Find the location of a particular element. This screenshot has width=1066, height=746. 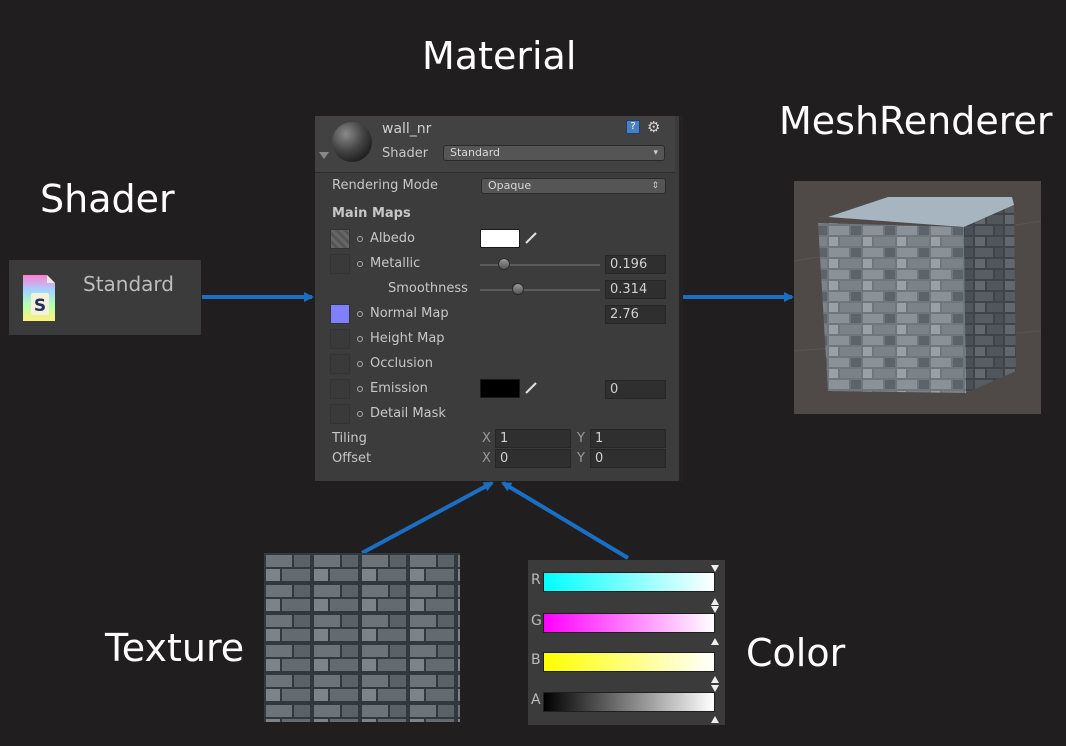

channel-b-slider is located at coordinates (629, 662).